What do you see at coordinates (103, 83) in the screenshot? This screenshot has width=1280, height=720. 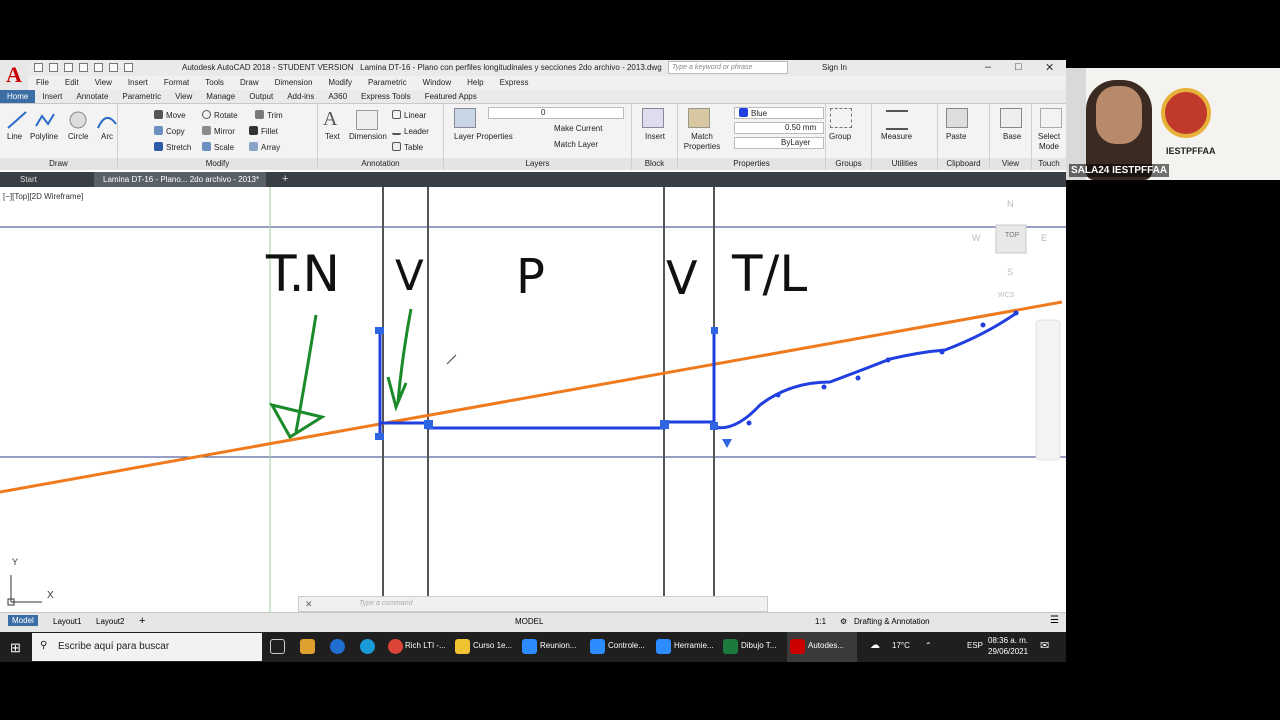 I see `menu-view: View` at bounding box center [103, 83].